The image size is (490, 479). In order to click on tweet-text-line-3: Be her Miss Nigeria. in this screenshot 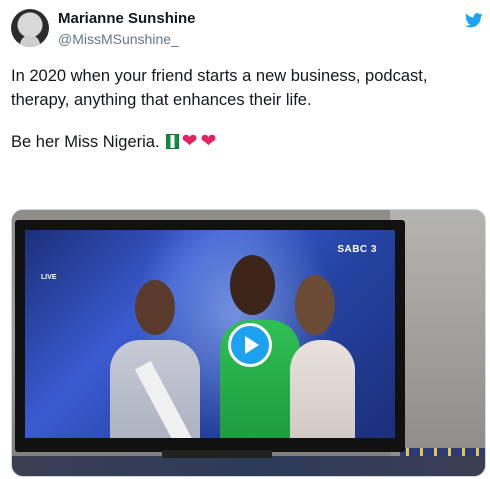, I will do `click(85, 142)`.